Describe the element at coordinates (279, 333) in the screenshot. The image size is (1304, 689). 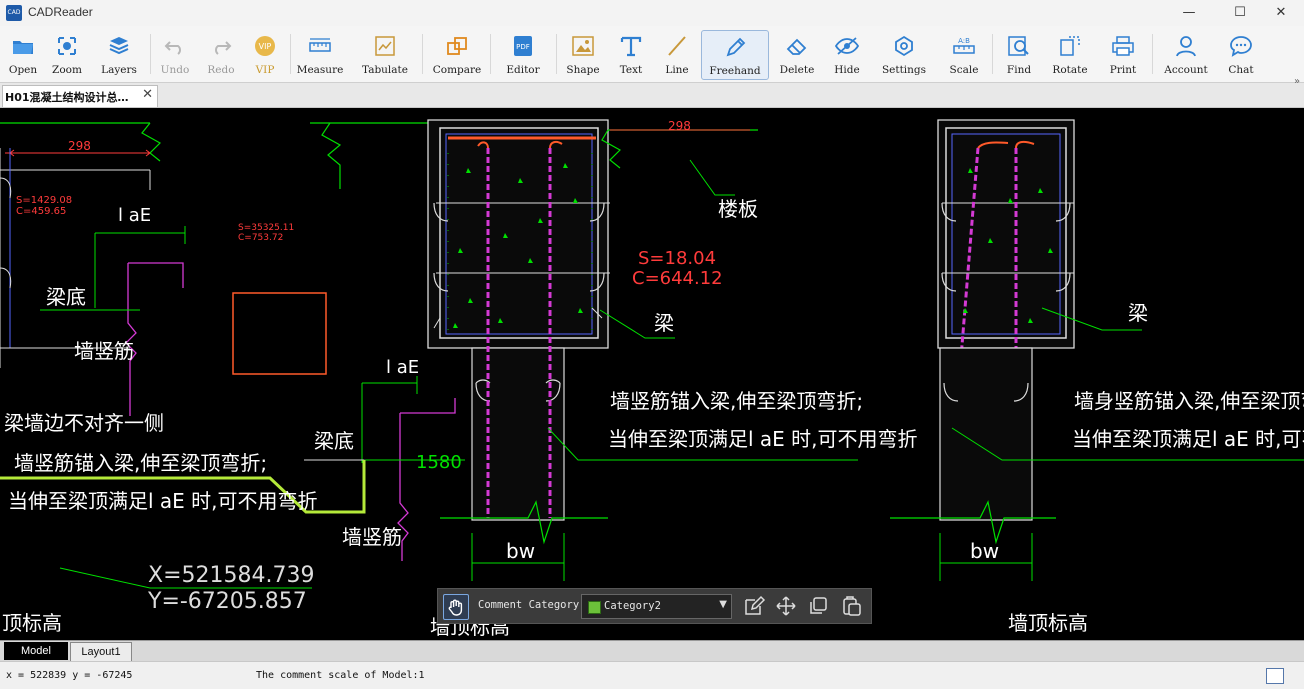
I see `annotation-rectangle` at that location.